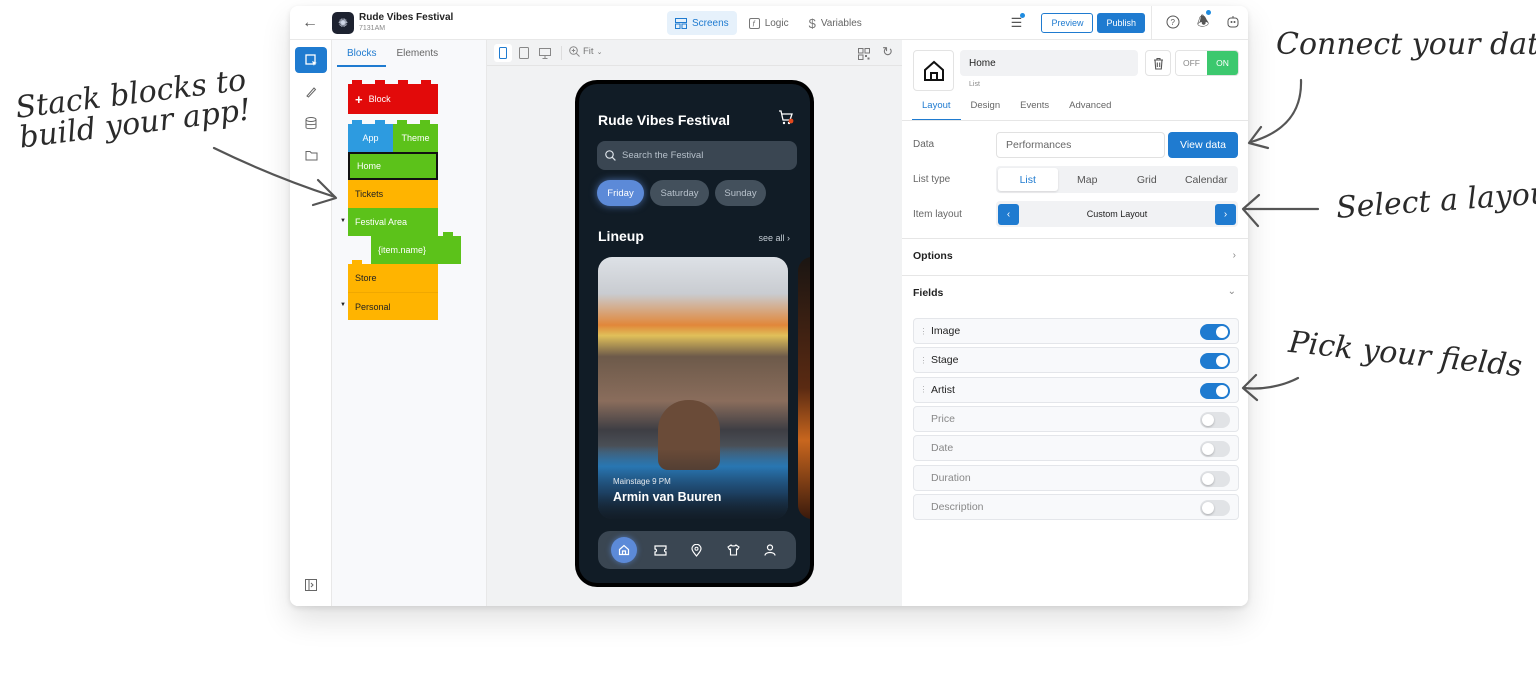 This screenshot has height=699, width=1536. I want to click on robot-icon, so click(1233, 23).